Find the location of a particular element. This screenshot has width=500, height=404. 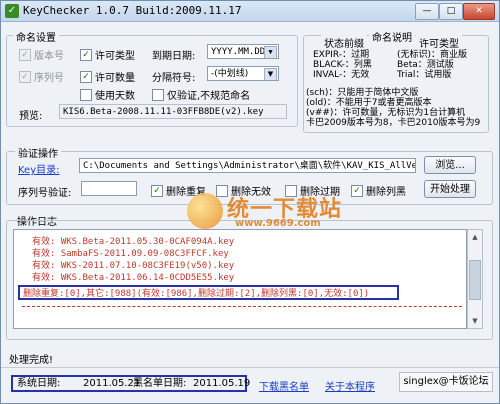

verify-only-checkbox-label: 仅验证,不规范命名 is located at coordinates (209, 96).